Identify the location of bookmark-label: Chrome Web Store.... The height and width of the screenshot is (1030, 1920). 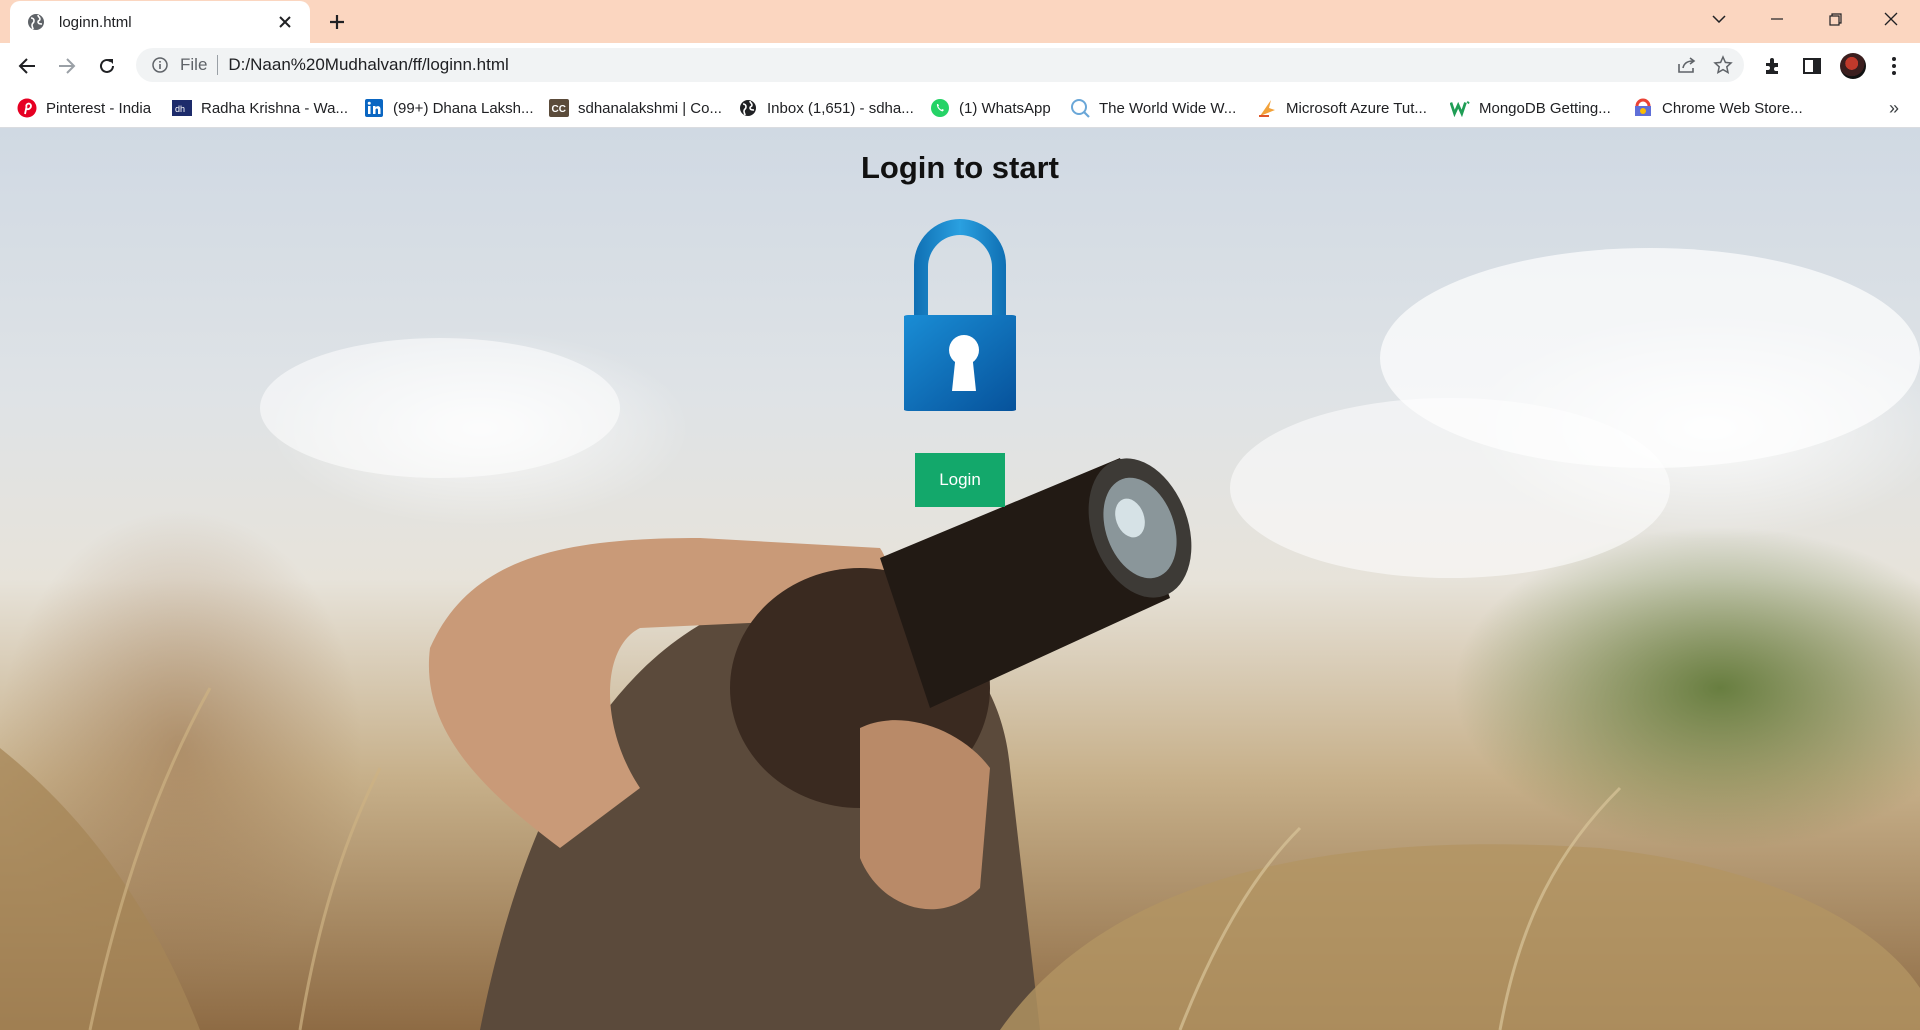
(1732, 108).